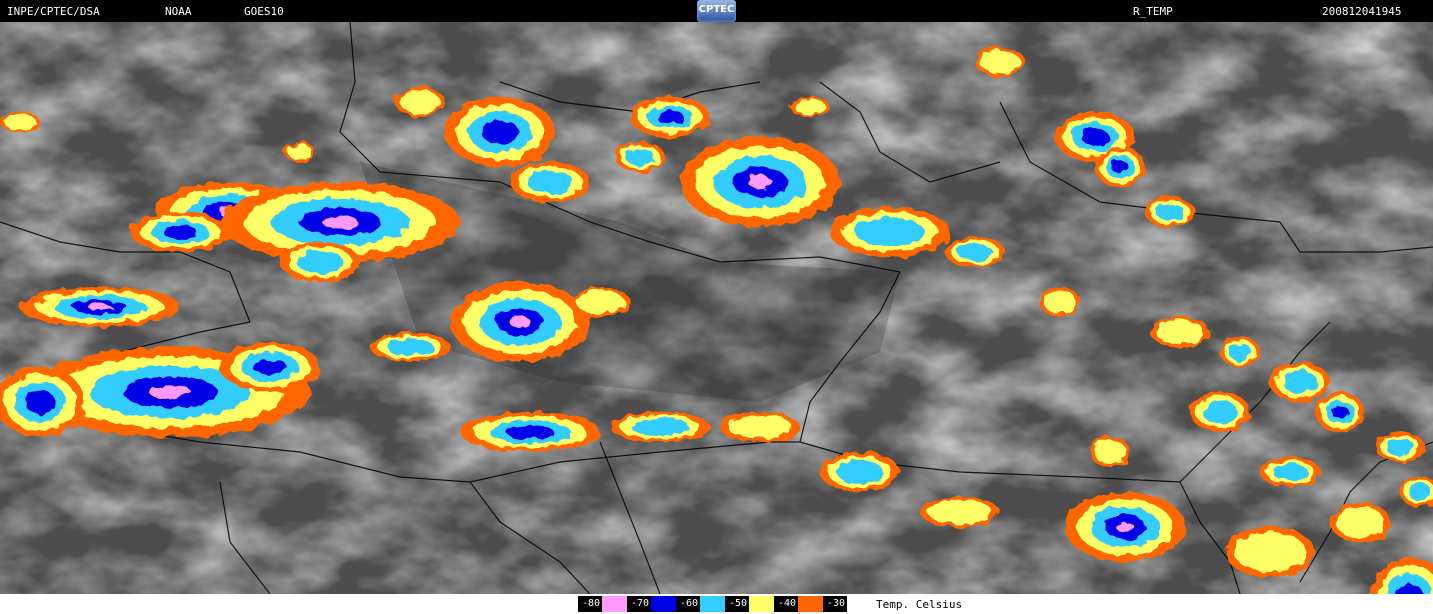 The image size is (1433, 614). Describe the element at coordinates (1362, 11) in the screenshot. I see `timestamp-label: 200812041945` at that location.